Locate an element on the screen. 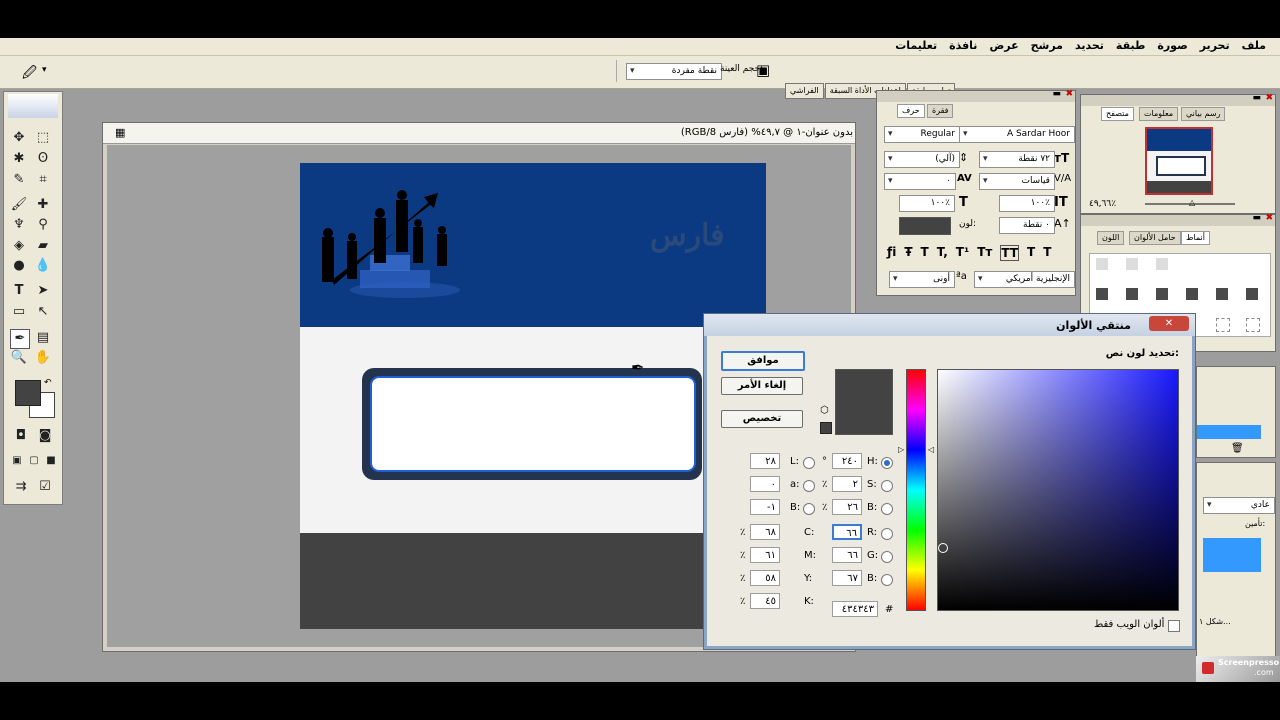  navigator-zoom: ٤٩,٦٦٪ is located at coordinates (1102, 204).